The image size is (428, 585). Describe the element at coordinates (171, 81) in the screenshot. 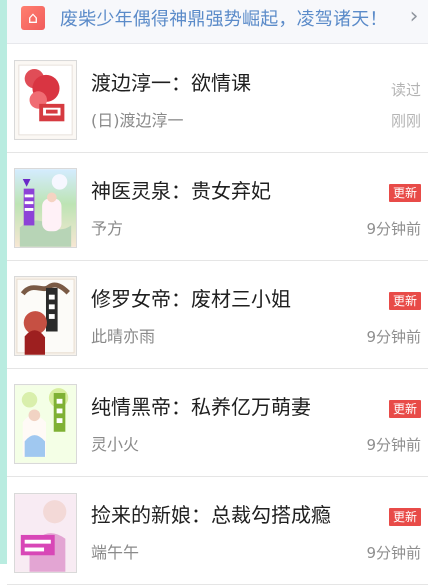

I see `book-title: 渡边淳一：欲情课` at that location.